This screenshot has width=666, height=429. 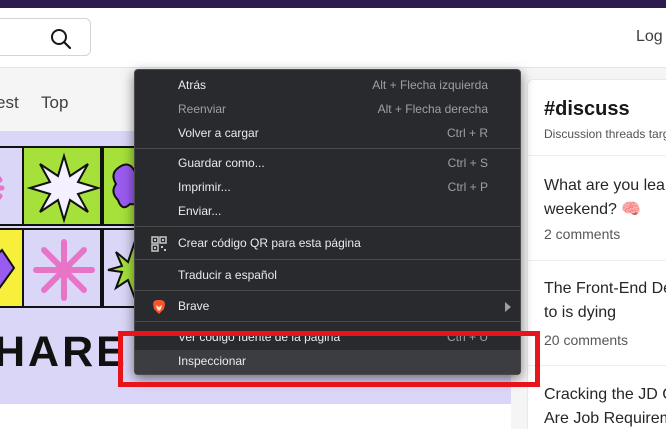 What do you see at coordinates (333, 4) in the screenshot?
I see `top-accent-strip` at bounding box center [333, 4].